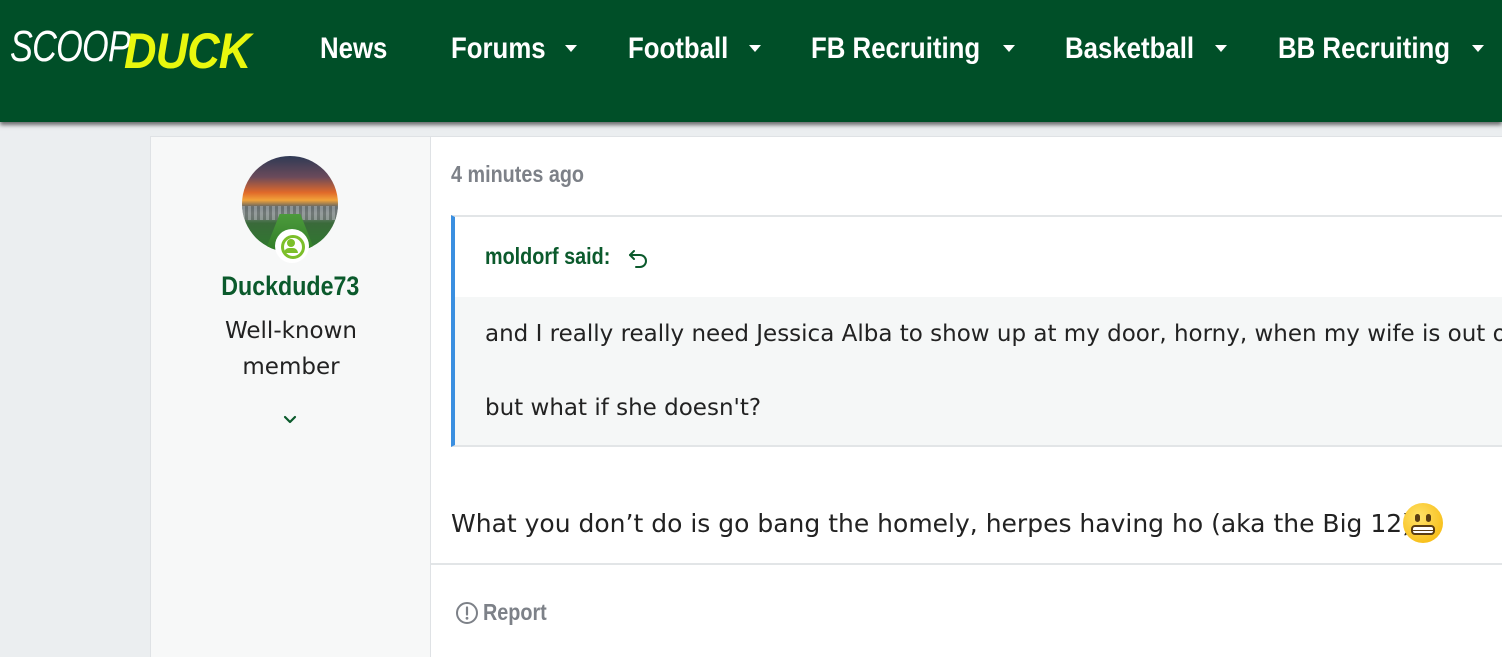 The image size is (1502, 657). Describe the element at coordinates (639, 257) in the screenshot. I see `reply-arrow-icon` at that location.